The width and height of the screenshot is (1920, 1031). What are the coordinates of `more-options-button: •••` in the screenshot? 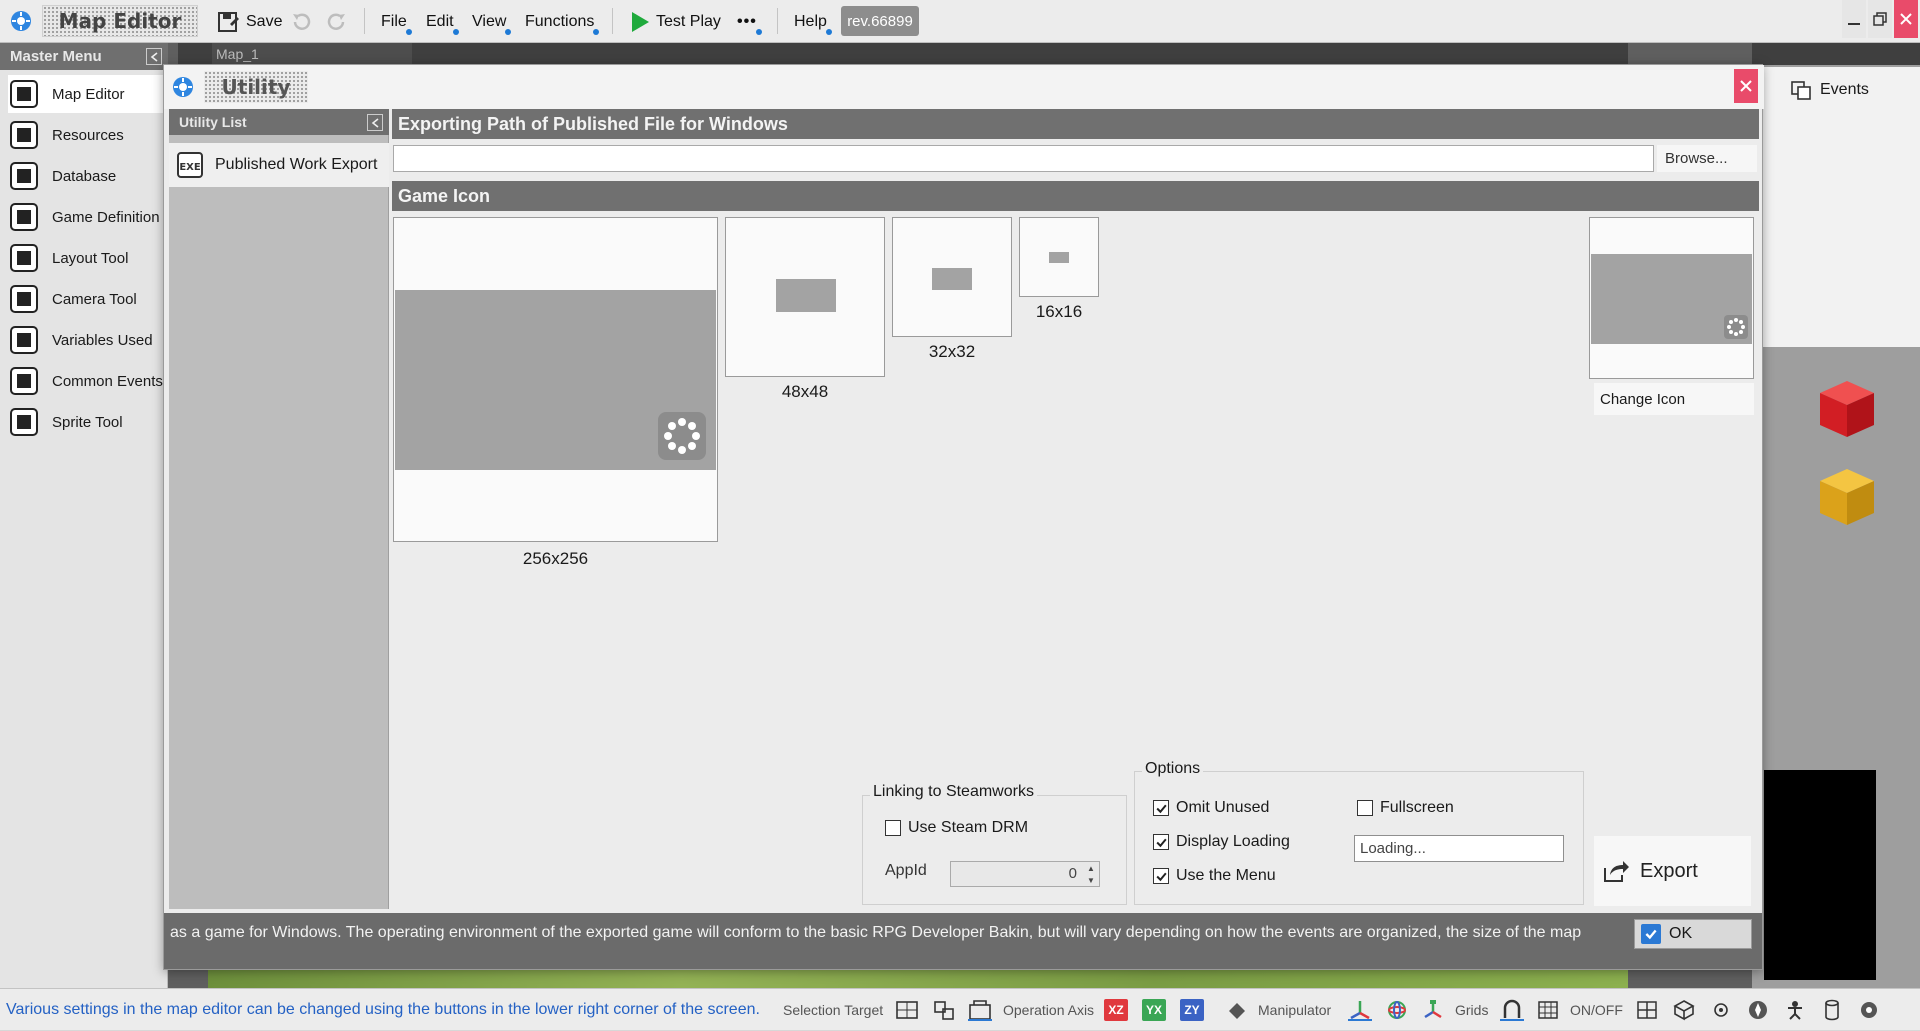 It's located at (749, 22).